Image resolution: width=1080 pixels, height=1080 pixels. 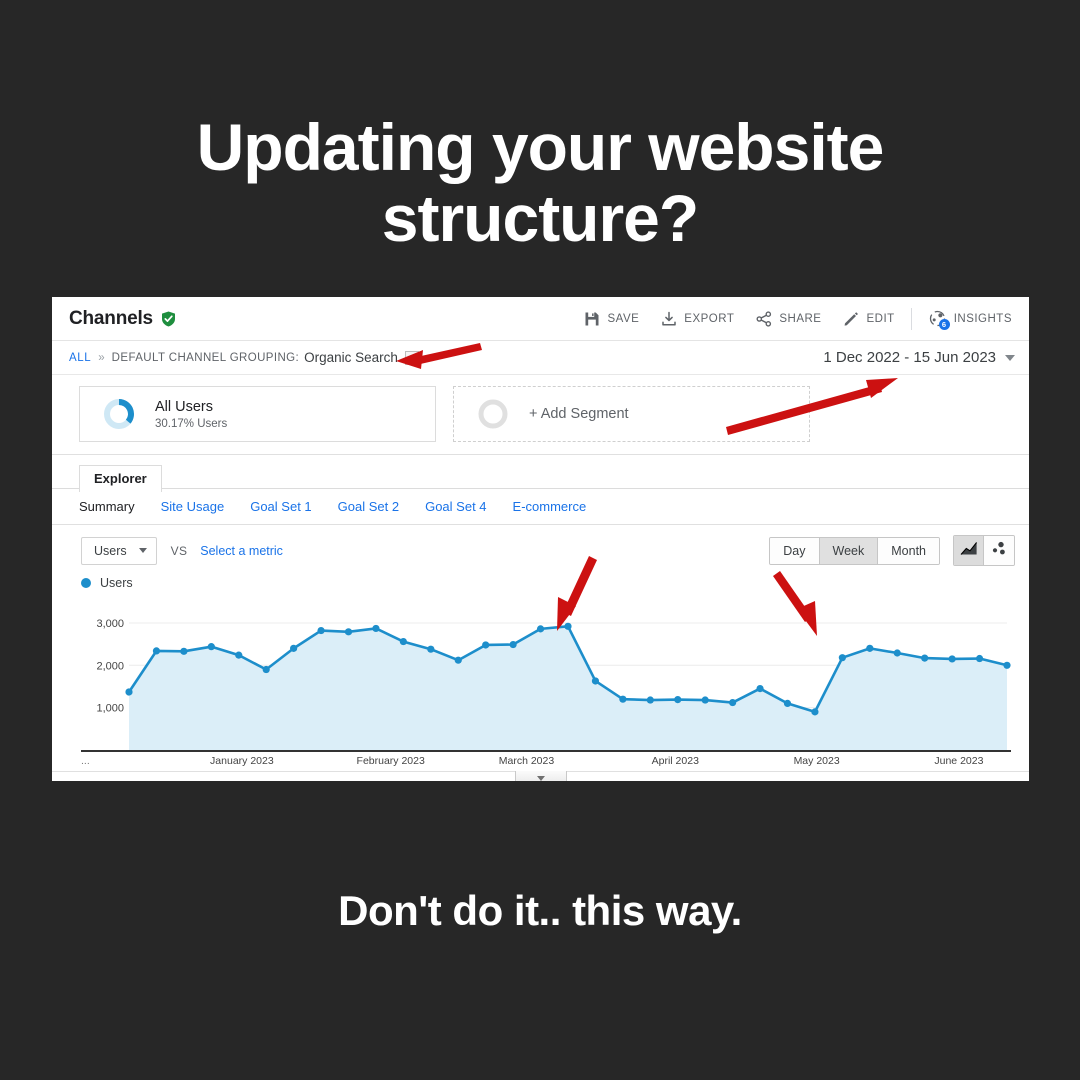 What do you see at coordinates (800, 318) in the screenshot?
I see `share-label: SHARE` at bounding box center [800, 318].